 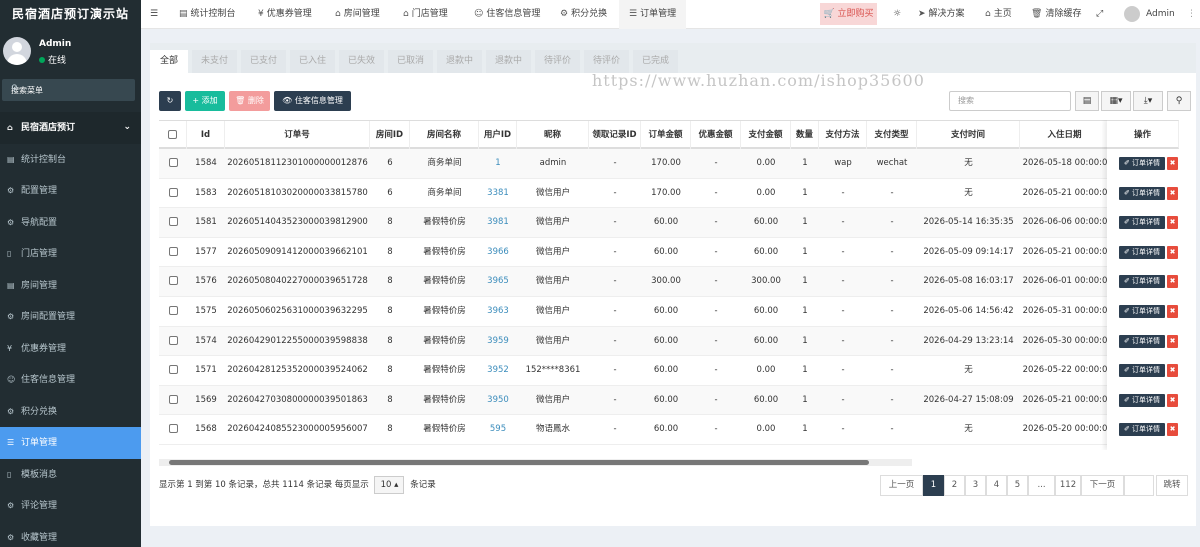 What do you see at coordinates (583, 14) in the screenshot?
I see `top-tab-5: ⚙ 积分兑换` at bounding box center [583, 14].